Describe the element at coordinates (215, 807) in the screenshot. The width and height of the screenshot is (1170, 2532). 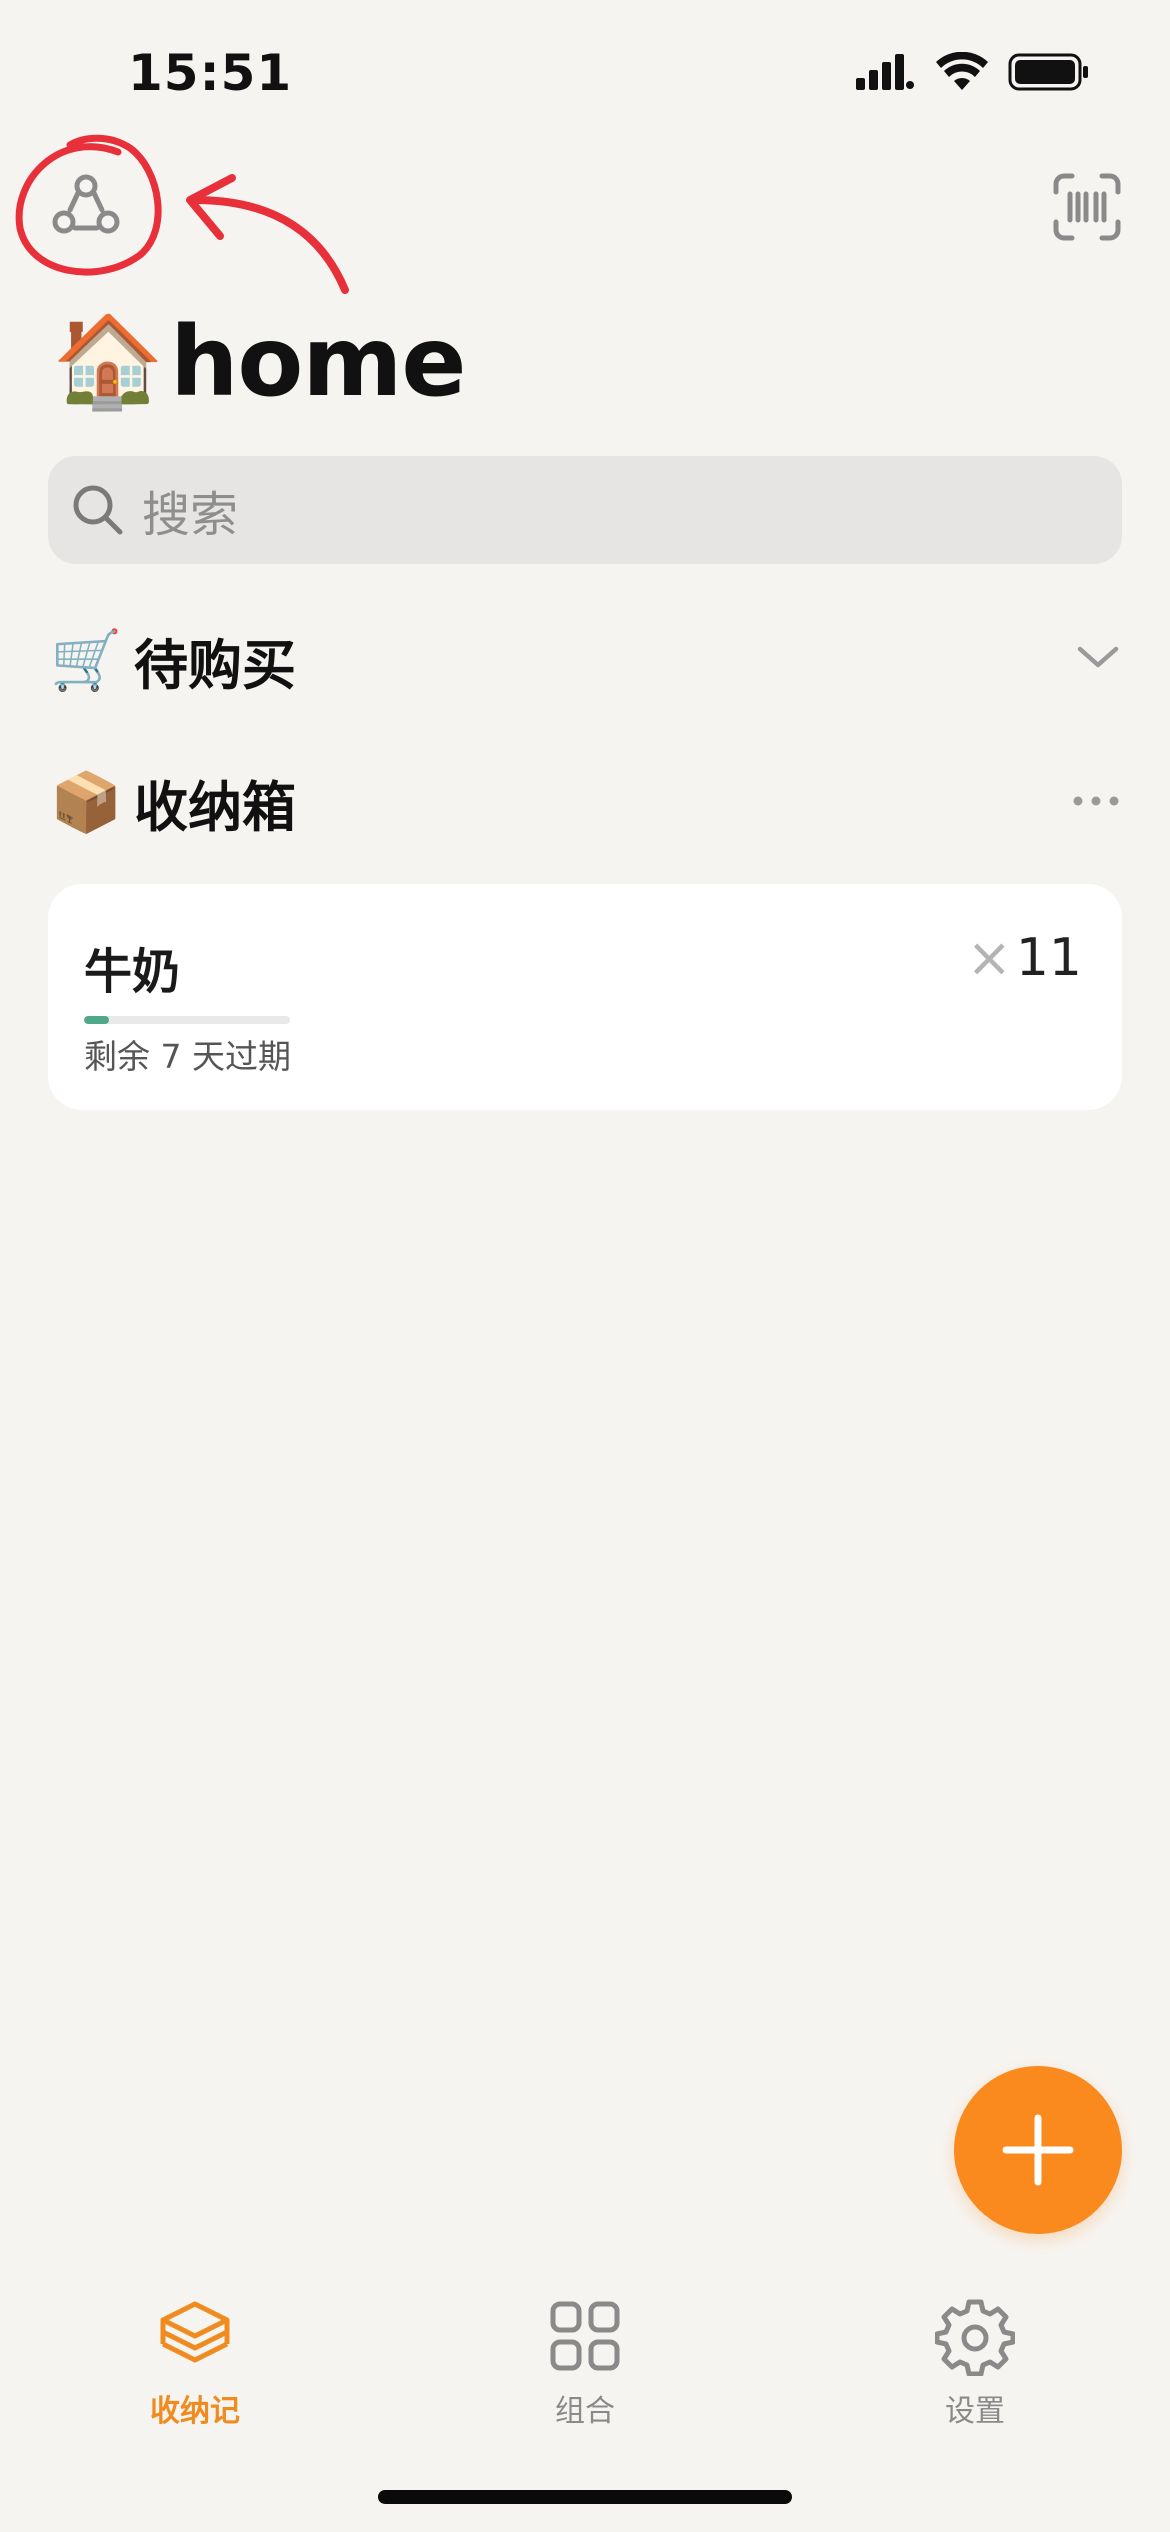
I see `section-storage-label: 收纳箱` at that location.